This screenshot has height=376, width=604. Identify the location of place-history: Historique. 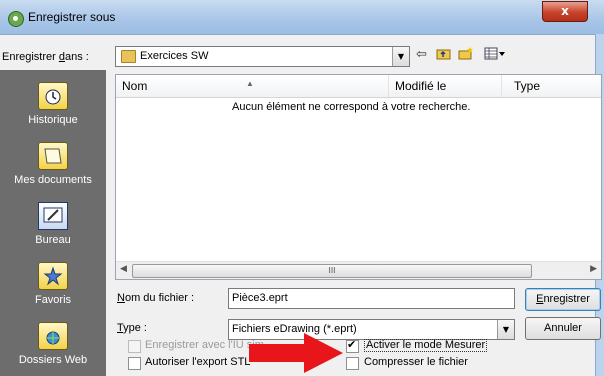
(53, 104).